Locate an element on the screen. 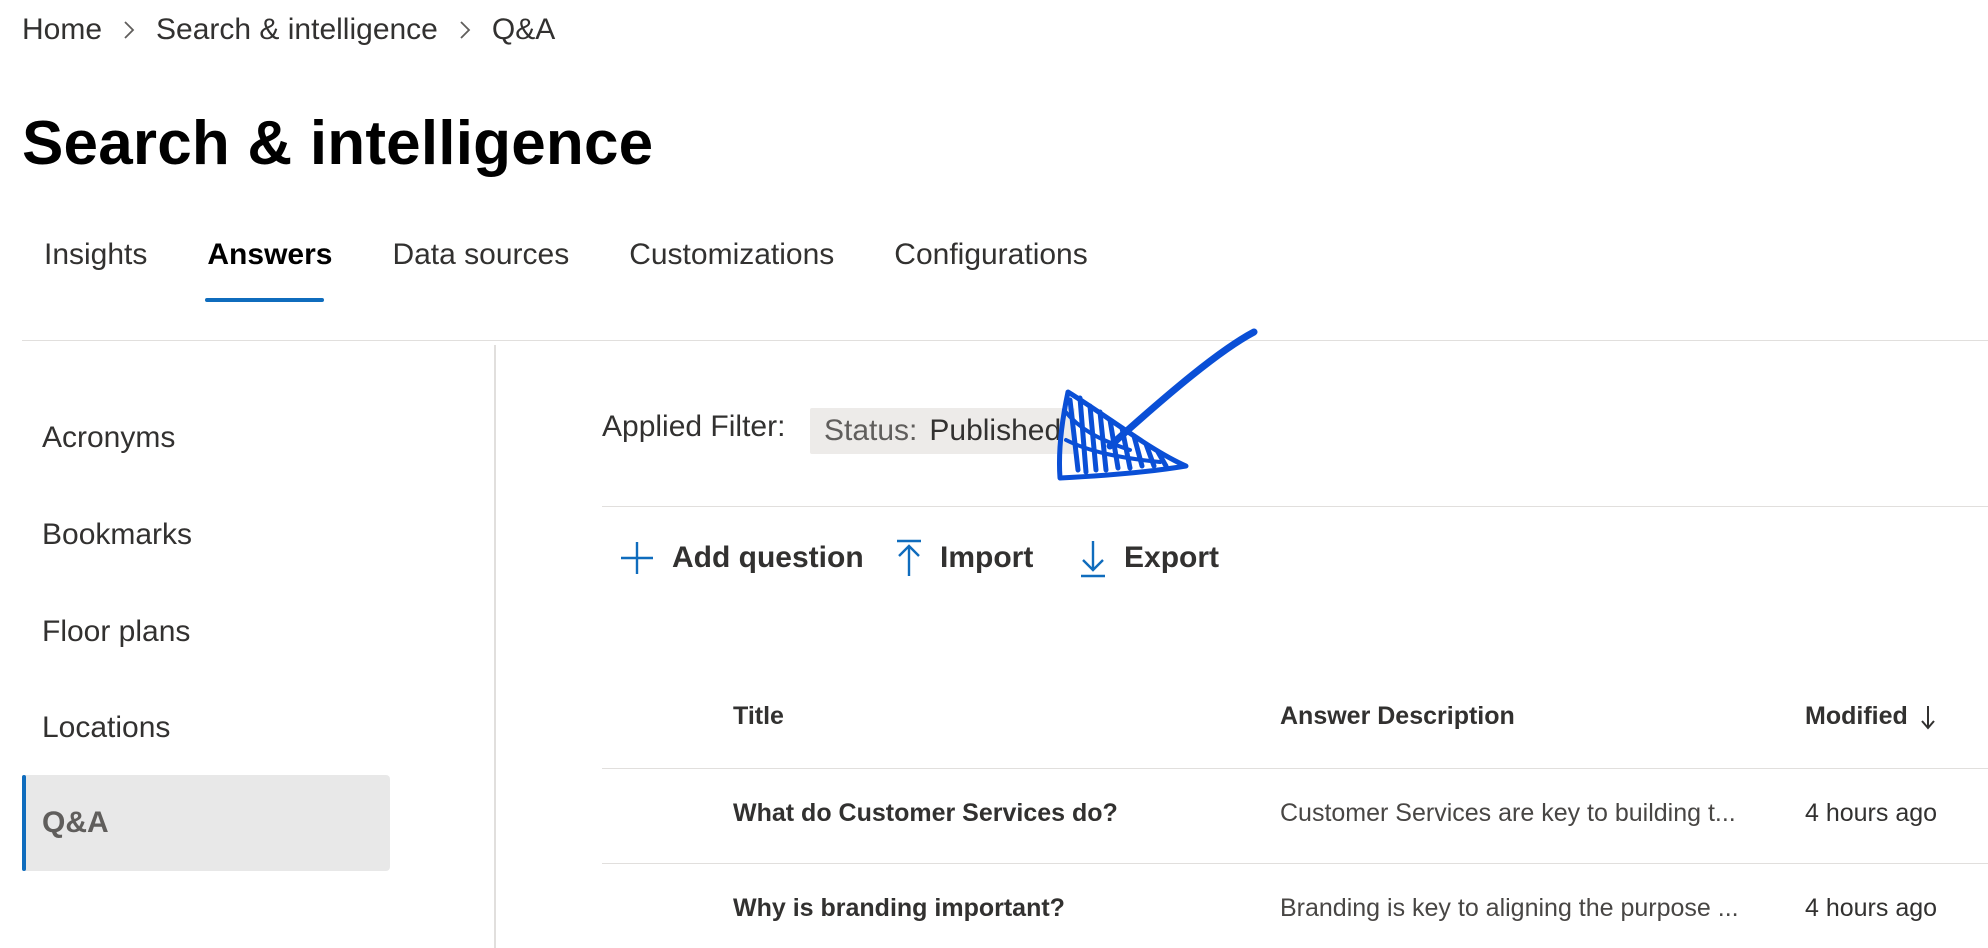  active-tab-indicator is located at coordinates (264, 300).